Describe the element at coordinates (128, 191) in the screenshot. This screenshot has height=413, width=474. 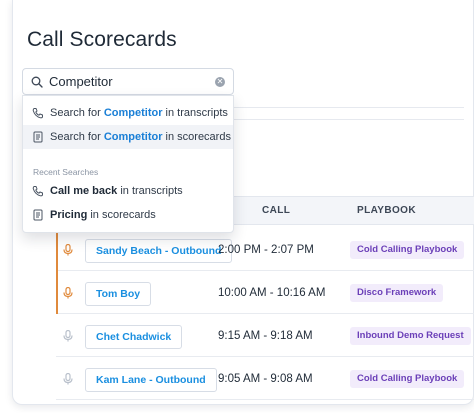
I see `recent-search-item: Call me back in transcripts` at that location.